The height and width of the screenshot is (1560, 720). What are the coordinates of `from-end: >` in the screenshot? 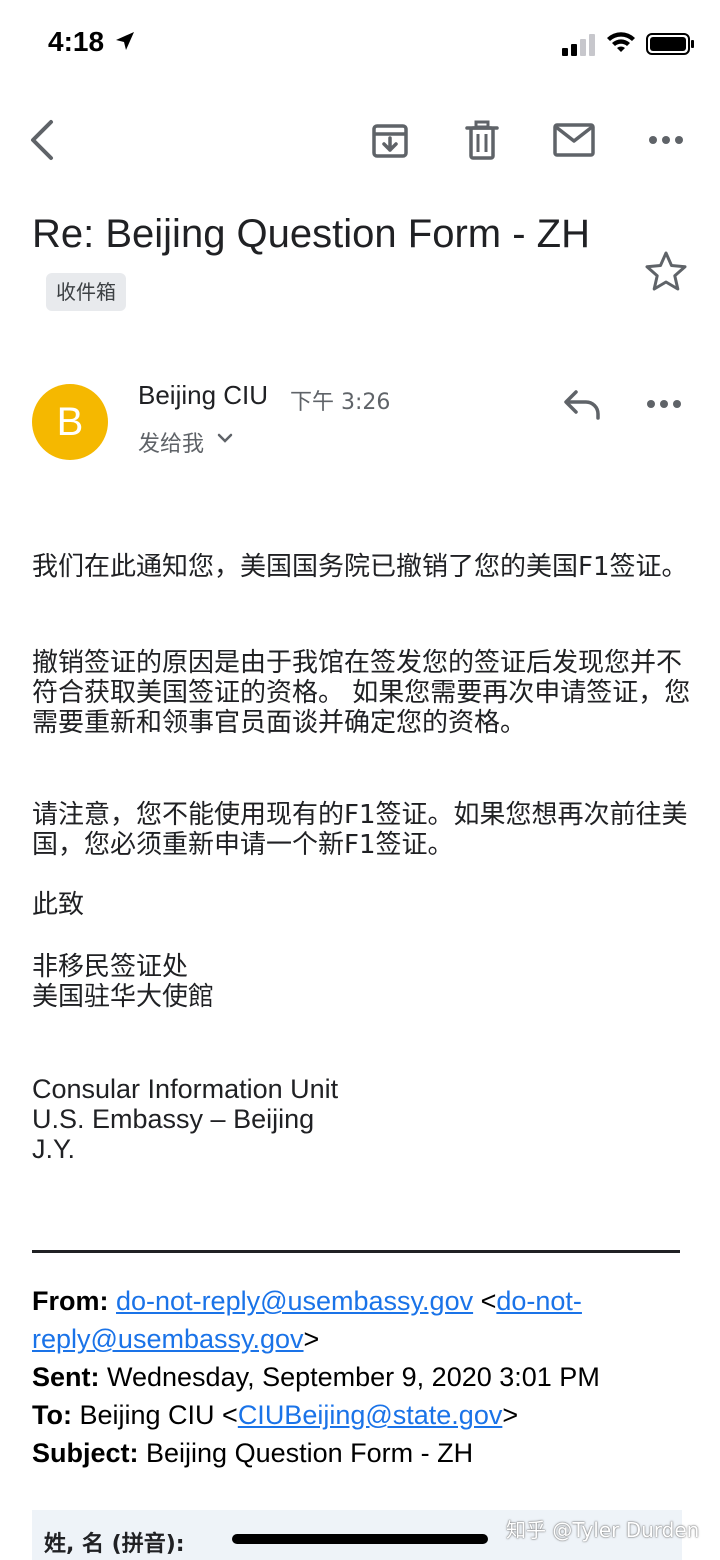 It's located at (311, 1339).